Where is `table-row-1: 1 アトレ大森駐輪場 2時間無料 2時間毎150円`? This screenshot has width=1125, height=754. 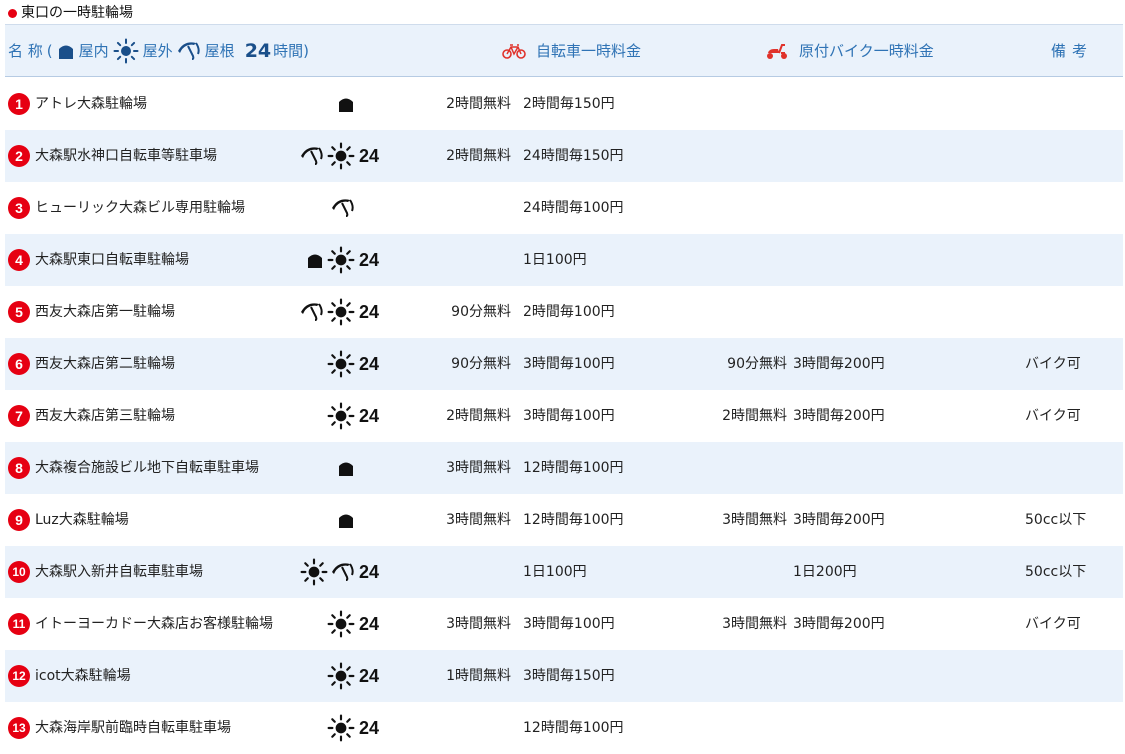 table-row-1: 1 アトレ大森駐輪場 2時間無料 2時間毎150円 is located at coordinates (564, 104).